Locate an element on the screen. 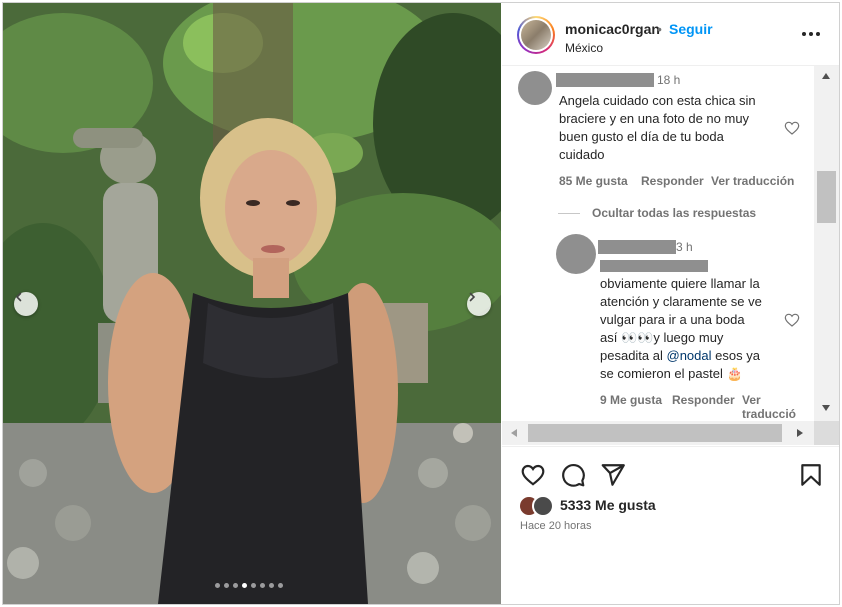 This screenshot has height=607, width=842. username: monicac0rgan is located at coordinates (612, 29).